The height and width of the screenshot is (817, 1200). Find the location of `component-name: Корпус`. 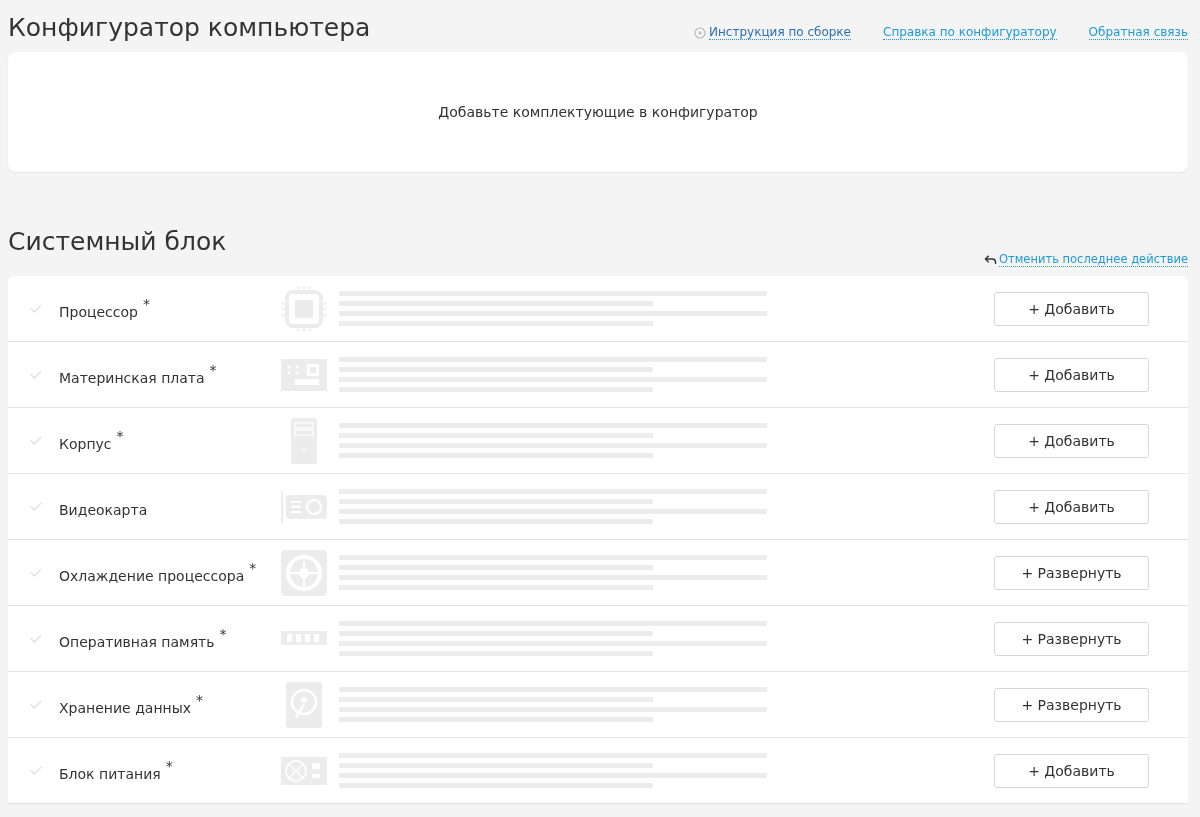

component-name: Корпус is located at coordinates (85, 443).